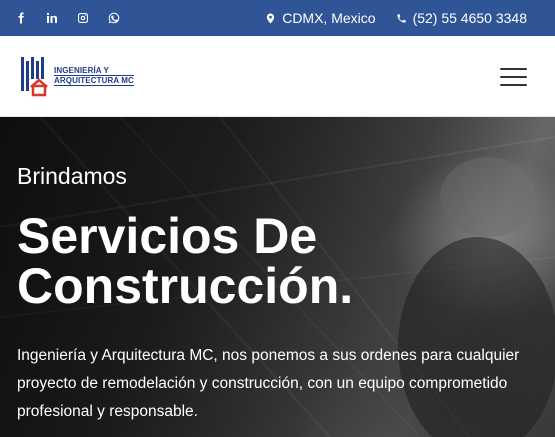 This screenshot has height=437, width=555. What do you see at coordinates (185, 286) in the screenshot?
I see `hero-title-line2: Construcción.` at bounding box center [185, 286].